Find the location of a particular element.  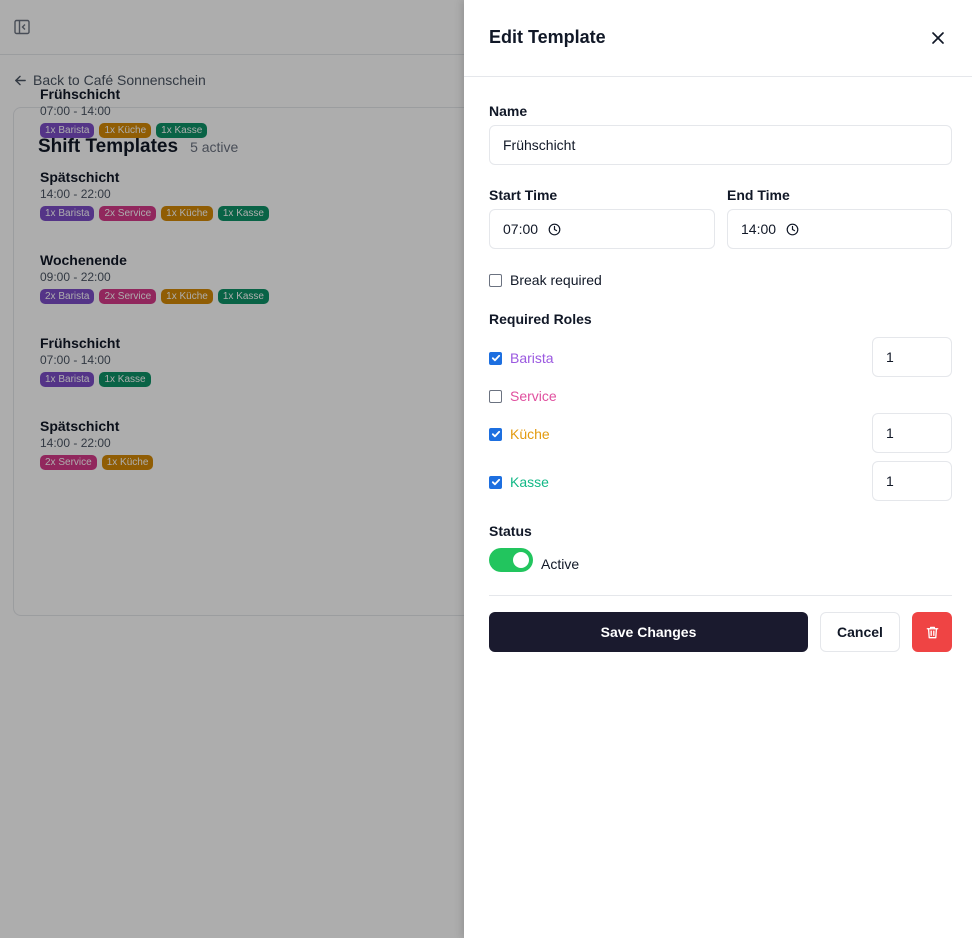

status-label: Status is located at coordinates (510, 531).